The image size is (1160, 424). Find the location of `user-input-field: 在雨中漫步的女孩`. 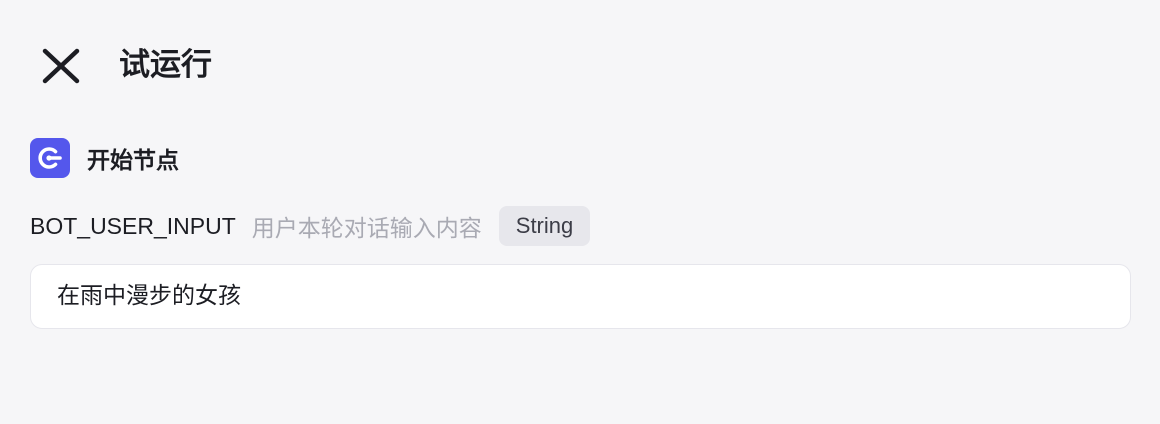

user-input-field: 在雨中漫步的女孩 is located at coordinates (580, 296).